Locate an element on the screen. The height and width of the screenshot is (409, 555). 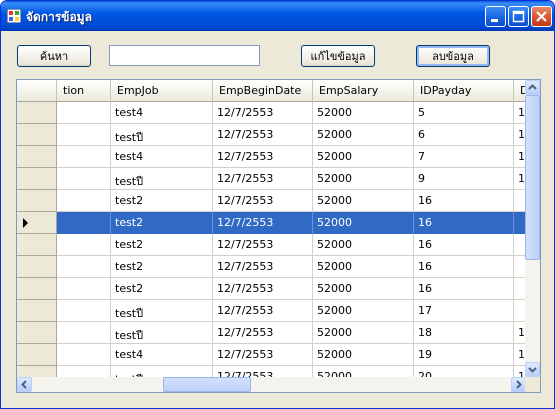
scroll-down-button is located at coordinates (532, 369).